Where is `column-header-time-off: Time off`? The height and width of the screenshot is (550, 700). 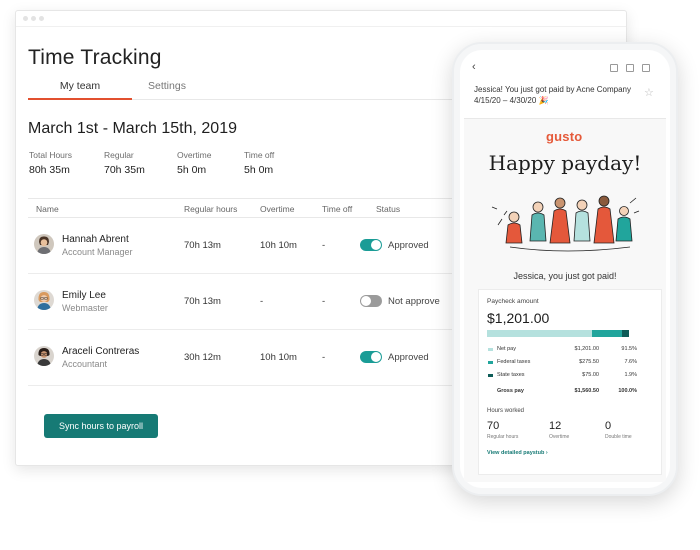
column-header-time-off: Time off is located at coordinates (337, 209).